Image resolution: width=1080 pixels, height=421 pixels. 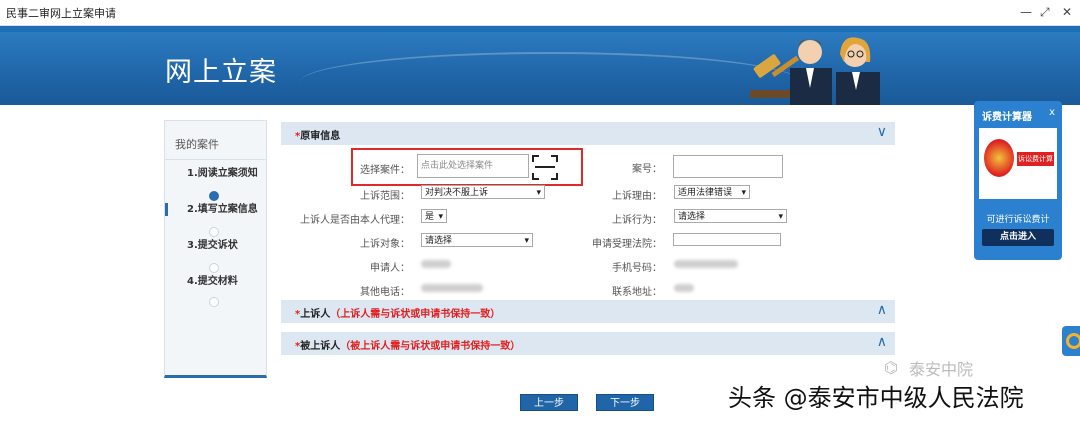 What do you see at coordinates (222, 173) in the screenshot?
I see `step-label: 1.阅读立案须知` at bounding box center [222, 173].